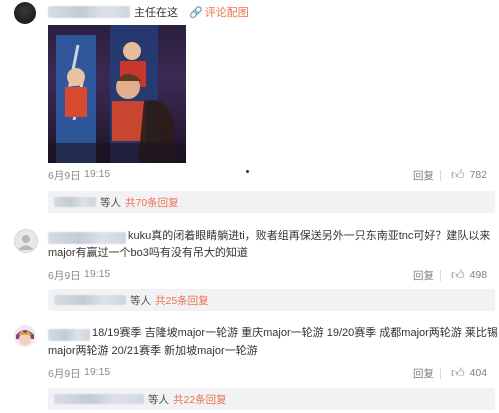  I want to click on reply-summary: 等人 共22条回复, so click(271, 399).